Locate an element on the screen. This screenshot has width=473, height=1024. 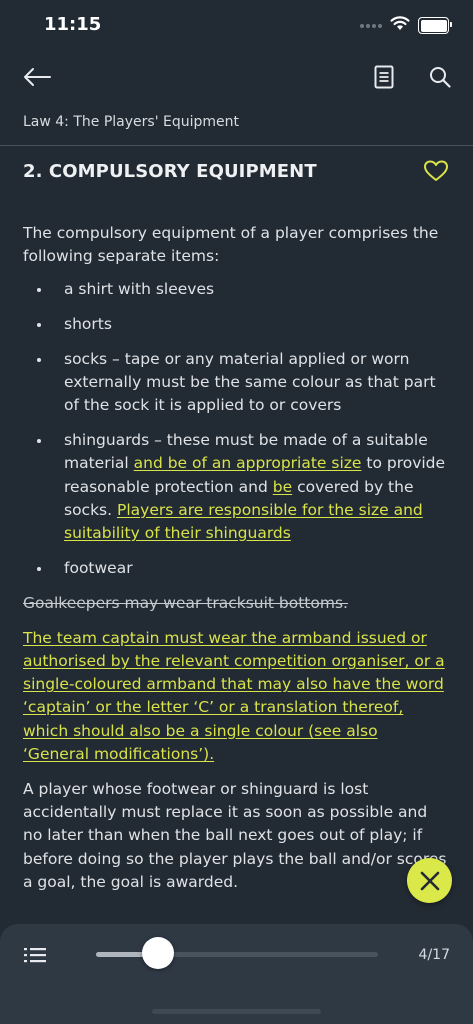
back-button is located at coordinates (37, 77).